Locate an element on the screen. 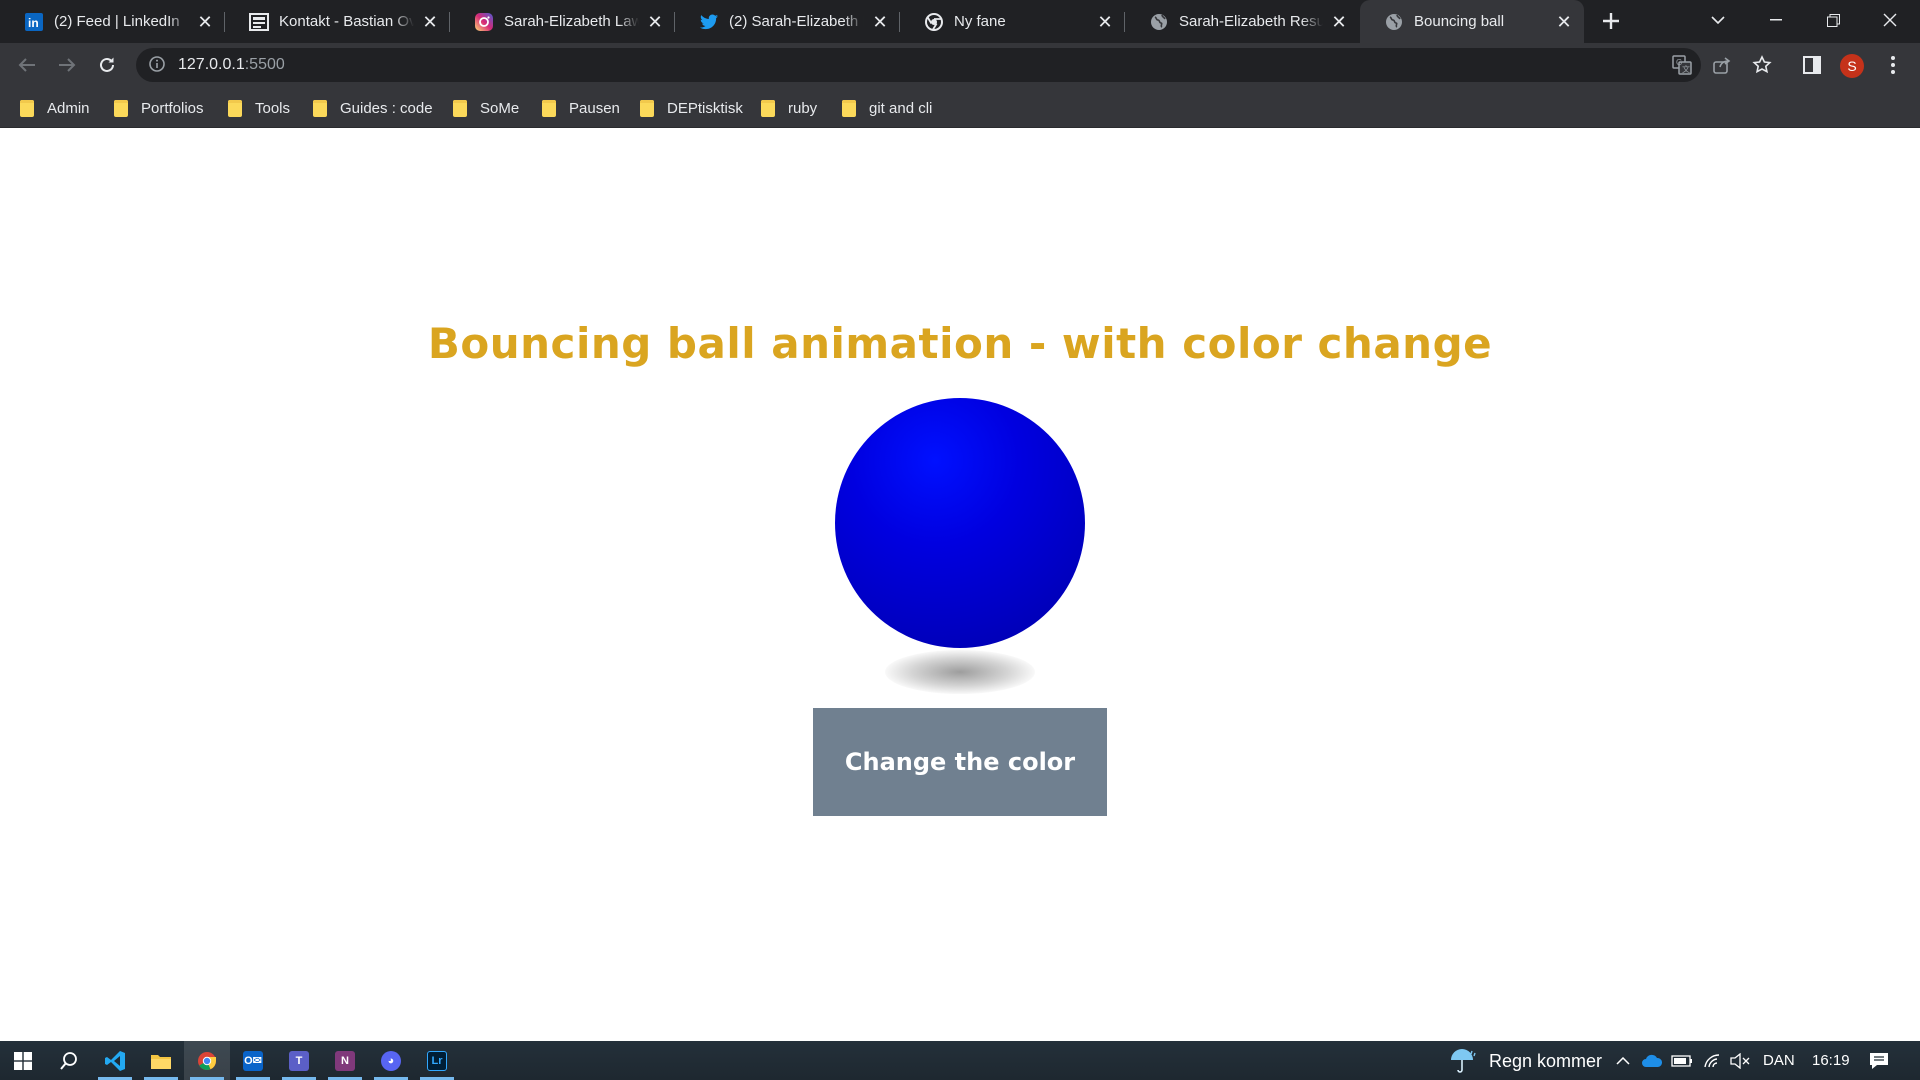 The image size is (1920, 1080). search-button is located at coordinates (69, 1060).